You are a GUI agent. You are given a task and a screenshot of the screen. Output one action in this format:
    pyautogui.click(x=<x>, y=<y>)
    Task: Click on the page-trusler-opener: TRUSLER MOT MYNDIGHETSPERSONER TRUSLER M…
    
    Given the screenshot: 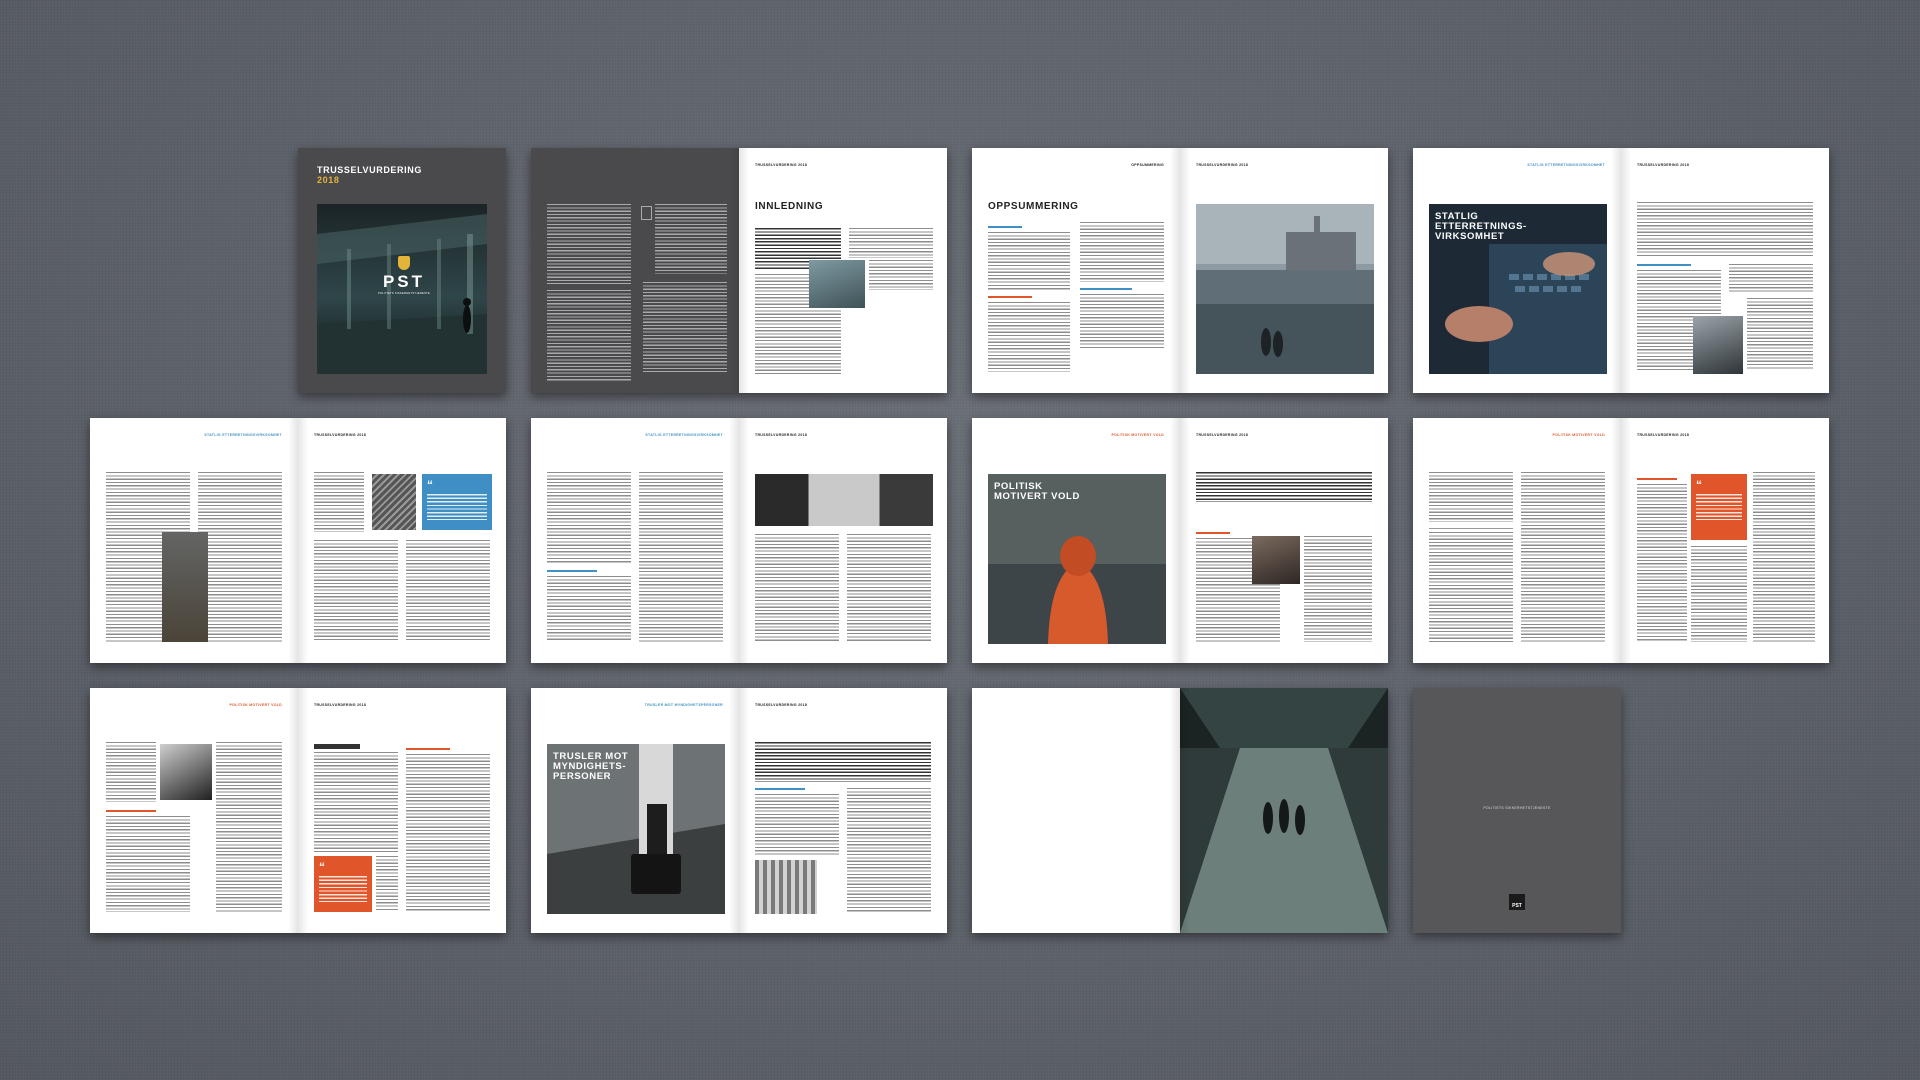 What is the action you would take?
    pyautogui.click(x=635, y=810)
    